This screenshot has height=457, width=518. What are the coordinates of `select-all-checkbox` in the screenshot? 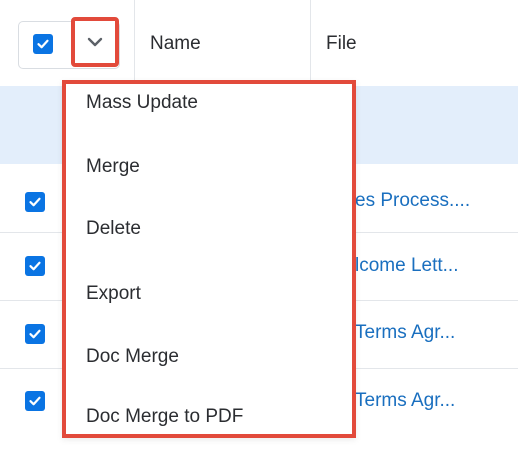 It's located at (43, 44).